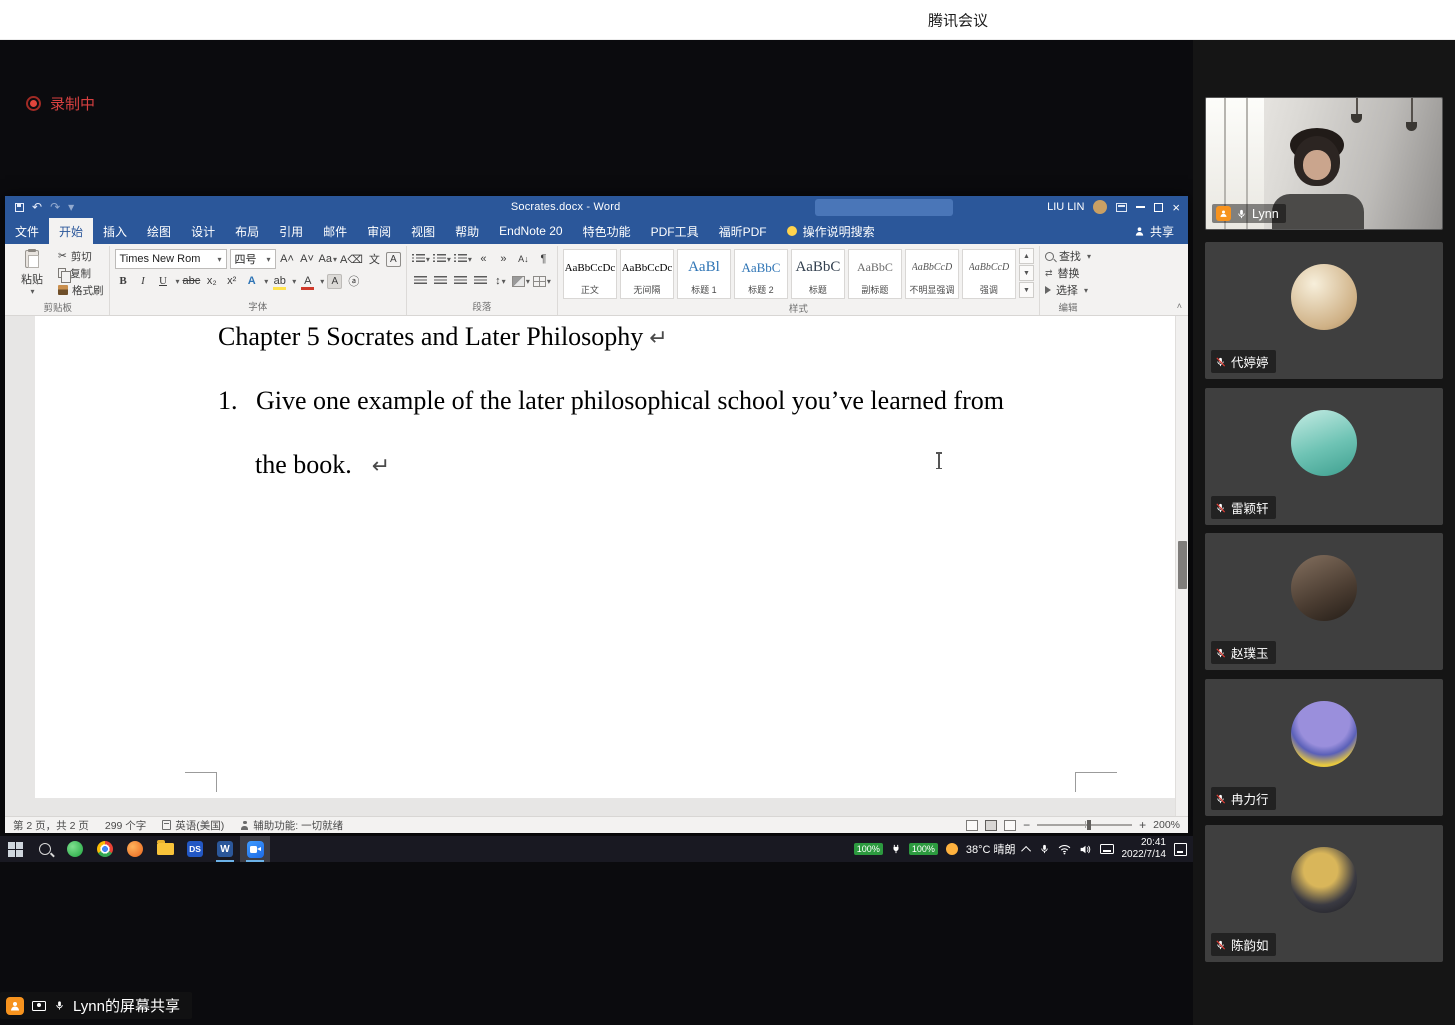 Image resolution: width=1455 pixels, height=1025 pixels. Describe the element at coordinates (123, 281) in the screenshot. I see `bold-button: B` at that location.